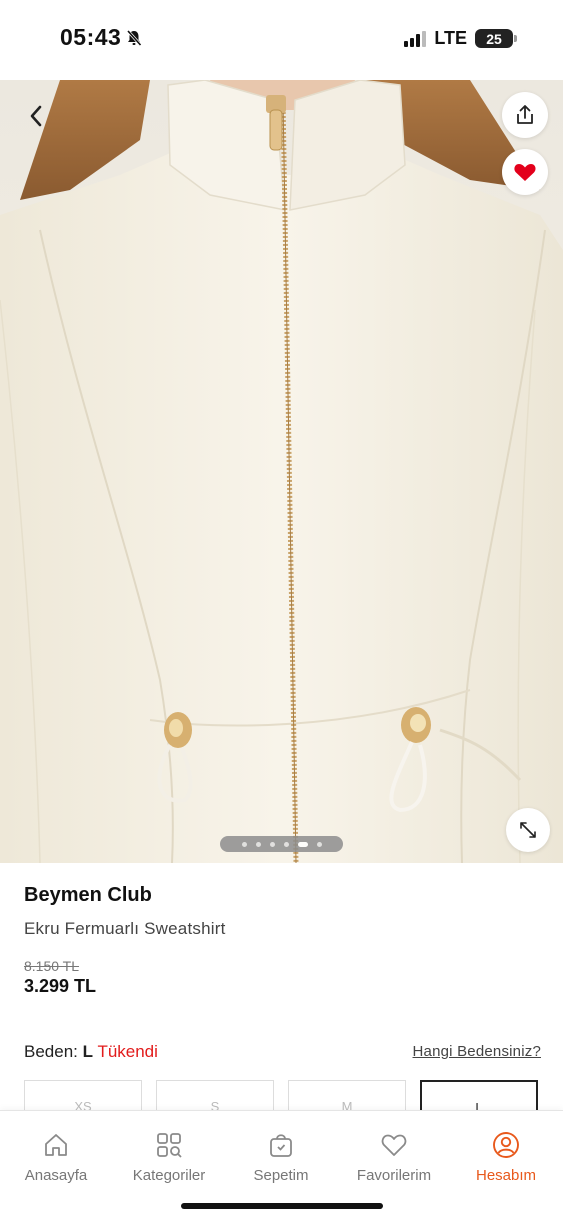 This screenshot has height=1219, width=563. Describe the element at coordinates (394, 1145) in the screenshot. I see `heart-icon` at that location.